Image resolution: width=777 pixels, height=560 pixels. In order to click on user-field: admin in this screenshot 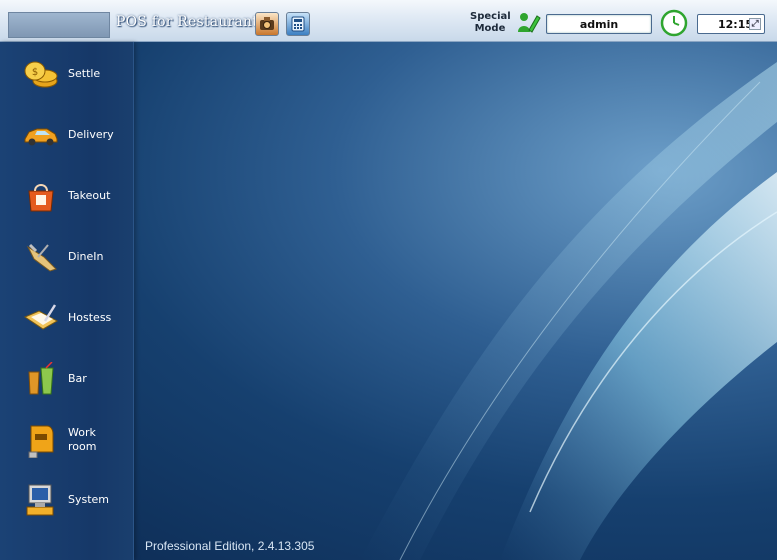, I will do `click(599, 24)`.